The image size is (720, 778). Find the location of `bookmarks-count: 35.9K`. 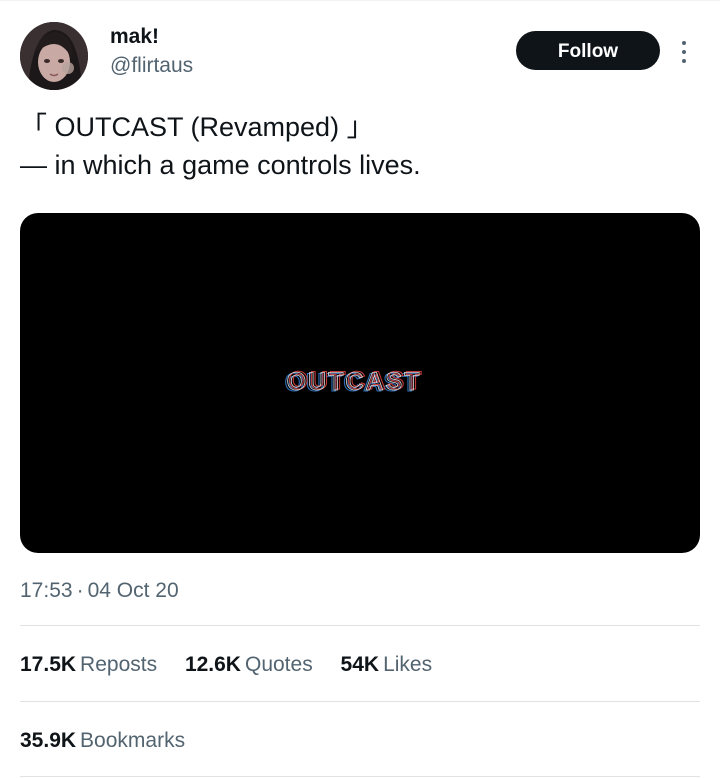

bookmarks-count: 35.9K is located at coordinates (48, 740).